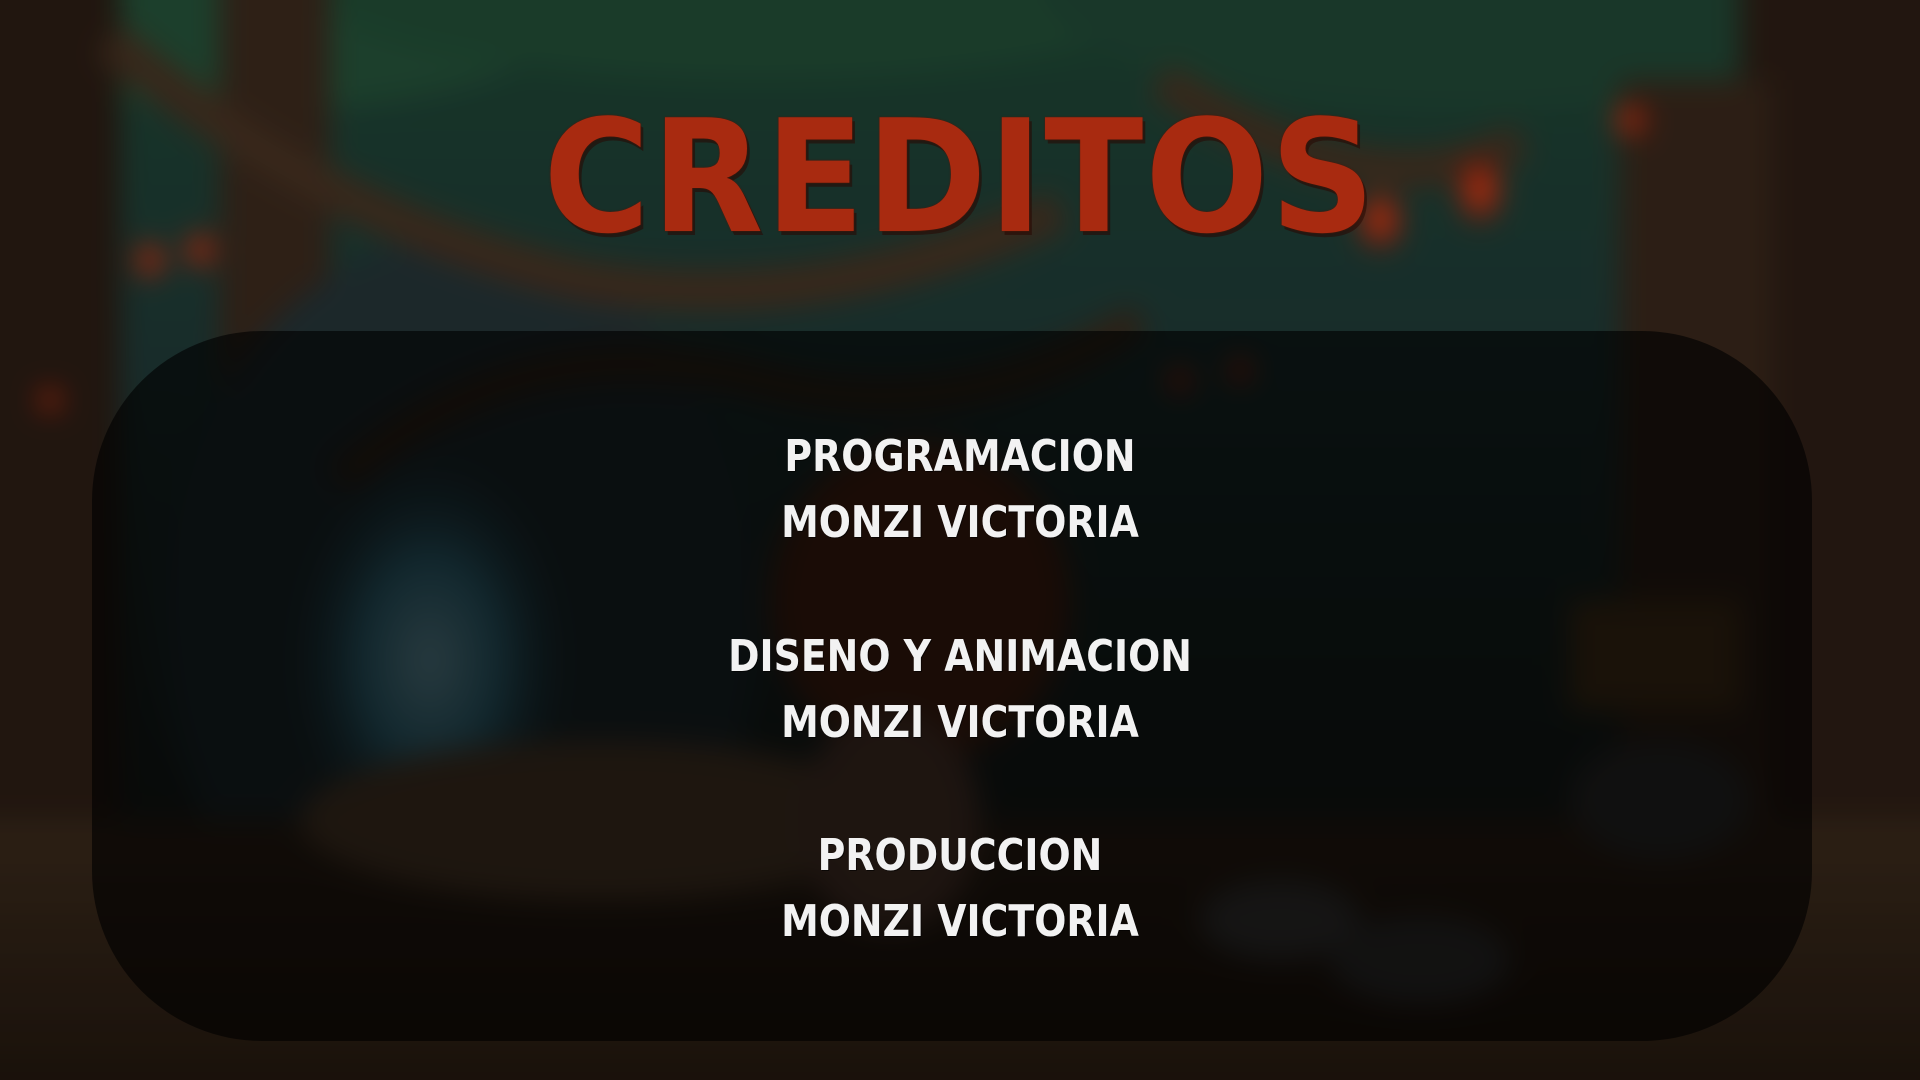 The image size is (1920, 1080). What do you see at coordinates (960, 690) in the screenshot?
I see `credit-entry-design-animation: DISENO Y ANIMACION MONZI VICTORIA` at bounding box center [960, 690].